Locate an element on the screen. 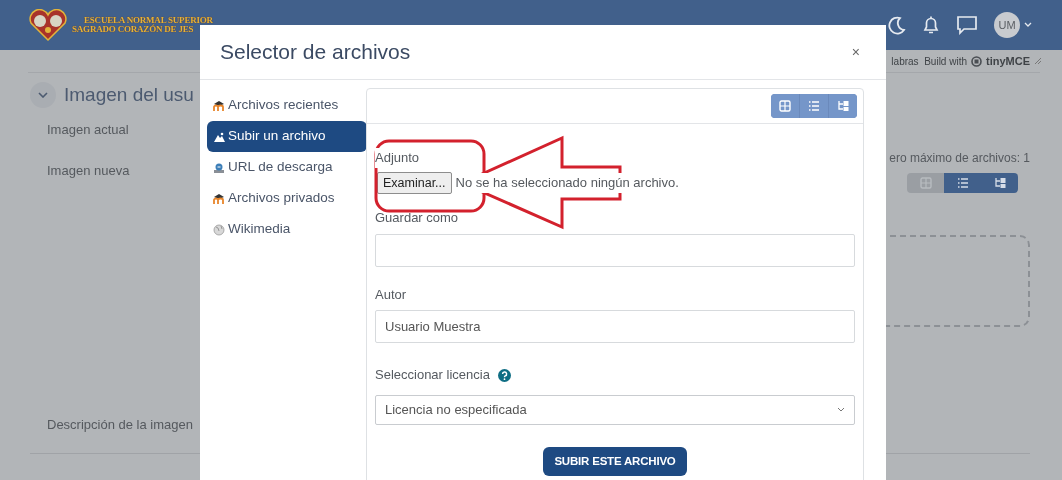 The image size is (1062, 480). dark-mode-icon is located at coordinates (896, 25).